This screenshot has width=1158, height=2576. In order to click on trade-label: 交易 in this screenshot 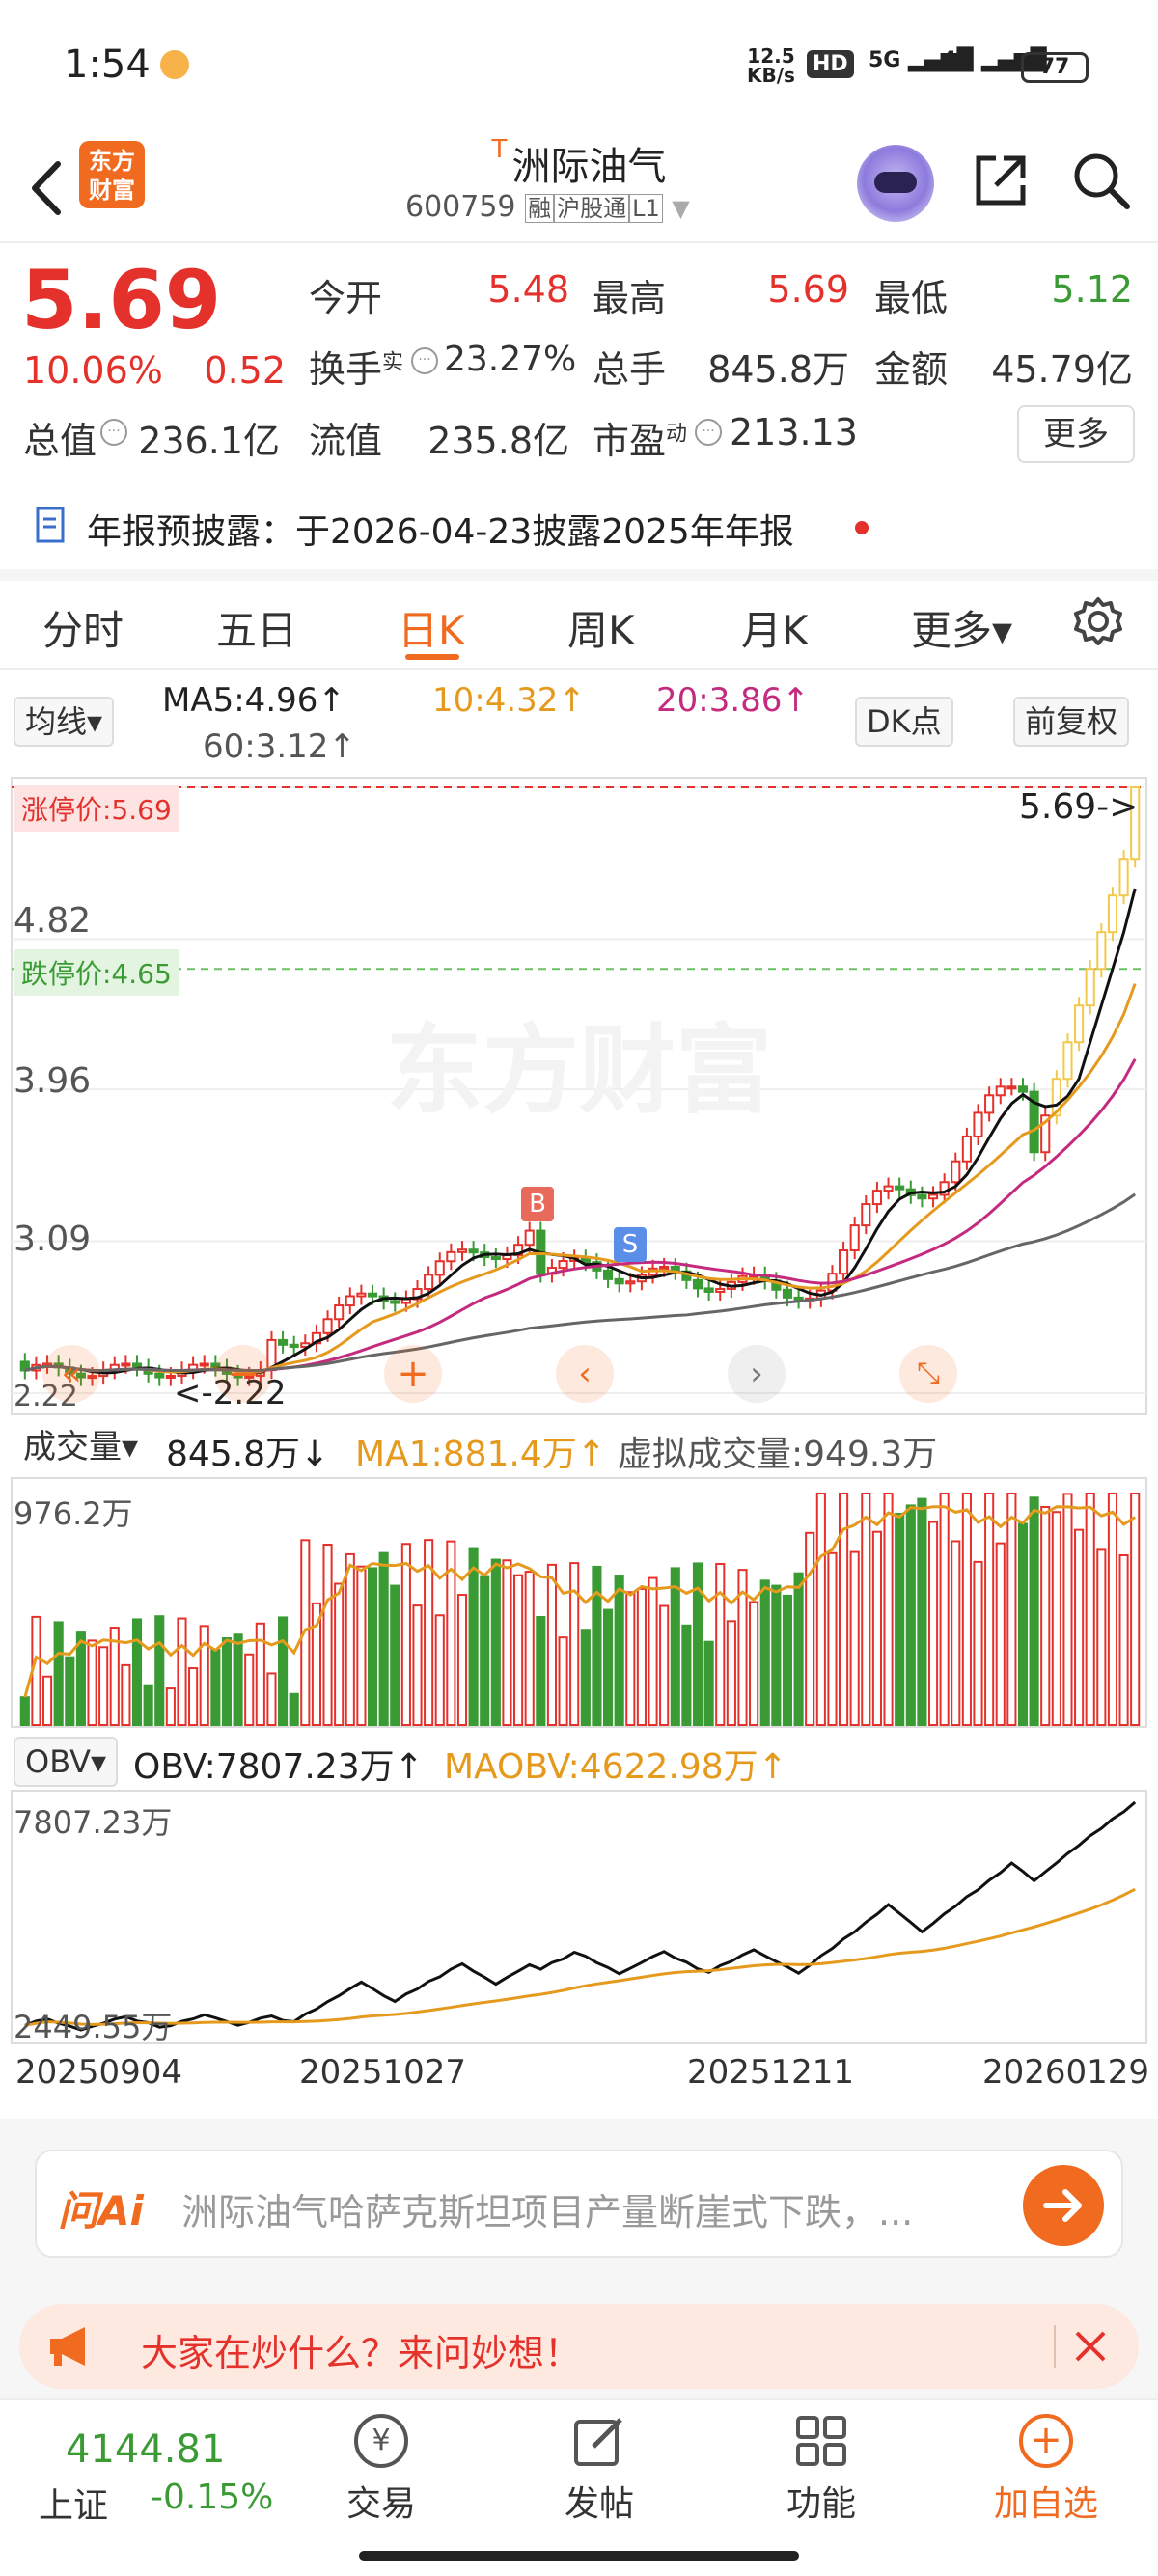, I will do `click(380, 2504)`.